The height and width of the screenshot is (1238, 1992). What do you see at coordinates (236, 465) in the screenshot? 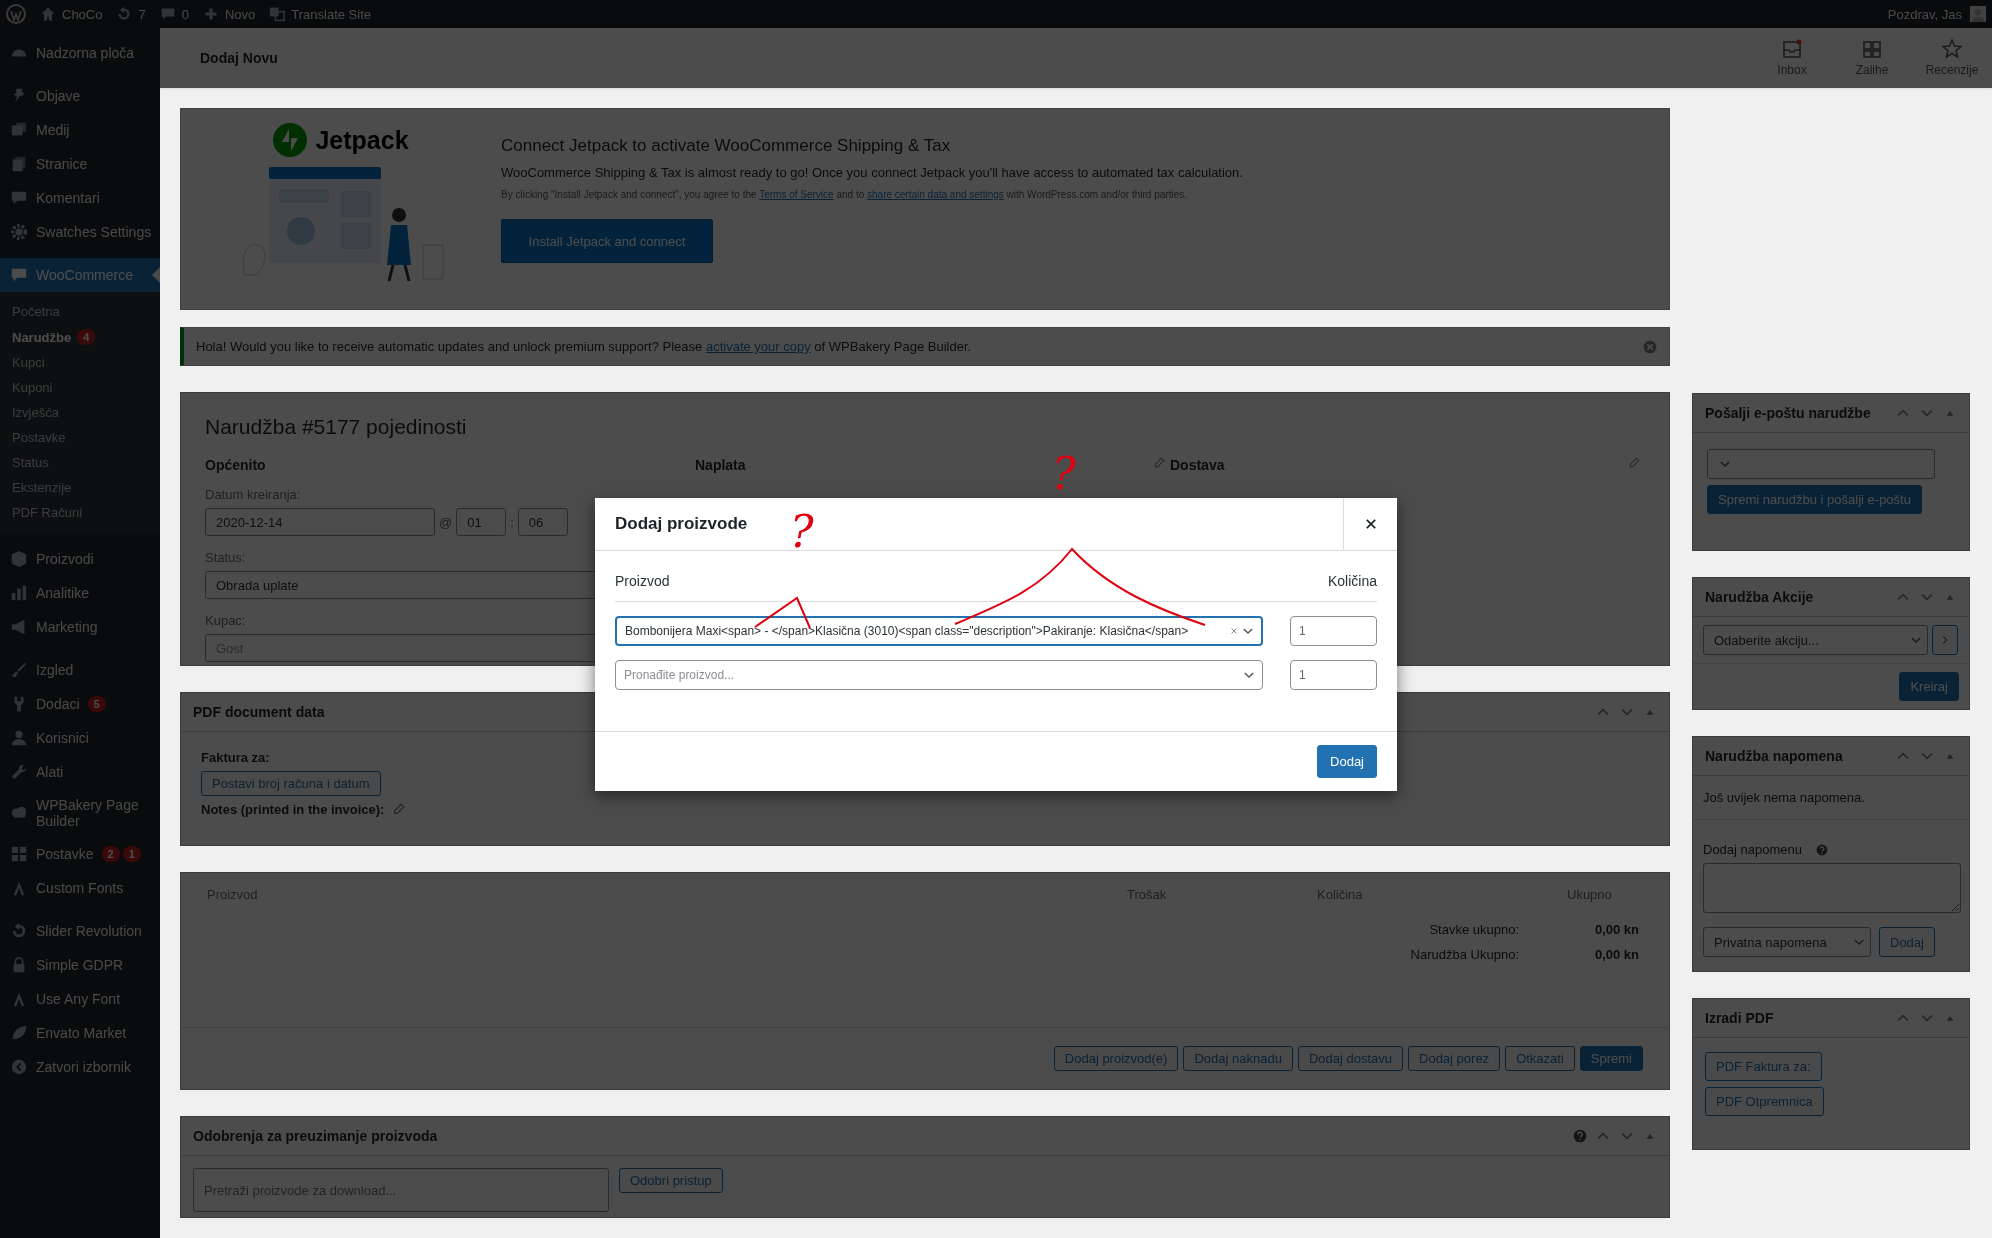
I see `section-heading: Općenito` at bounding box center [236, 465].